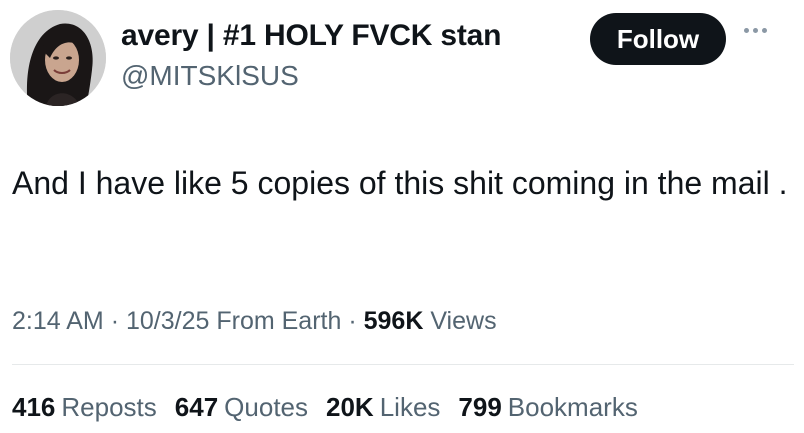 Image resolution: width=804 pixels, height=433 pixels. I want to click on avatar, so click(58, 58).